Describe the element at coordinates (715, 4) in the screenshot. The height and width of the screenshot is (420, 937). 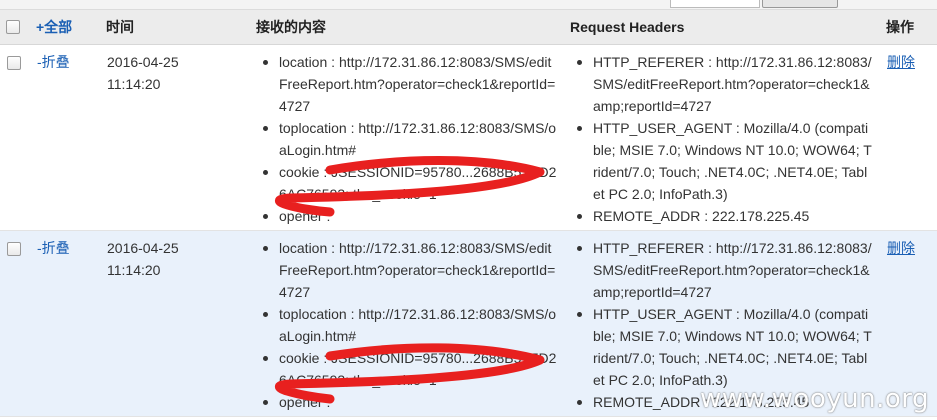
I see `filter-input` at that location.